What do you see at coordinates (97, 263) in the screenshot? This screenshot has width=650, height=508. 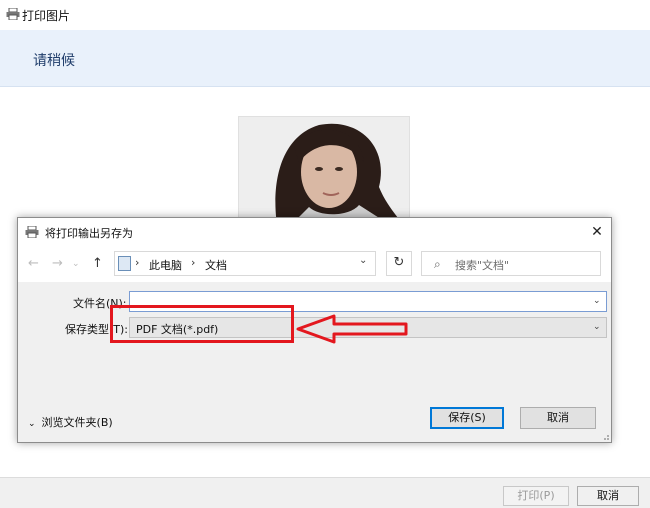 I see `up-arrow-icon: ↑` at bounding box center [97, 263].